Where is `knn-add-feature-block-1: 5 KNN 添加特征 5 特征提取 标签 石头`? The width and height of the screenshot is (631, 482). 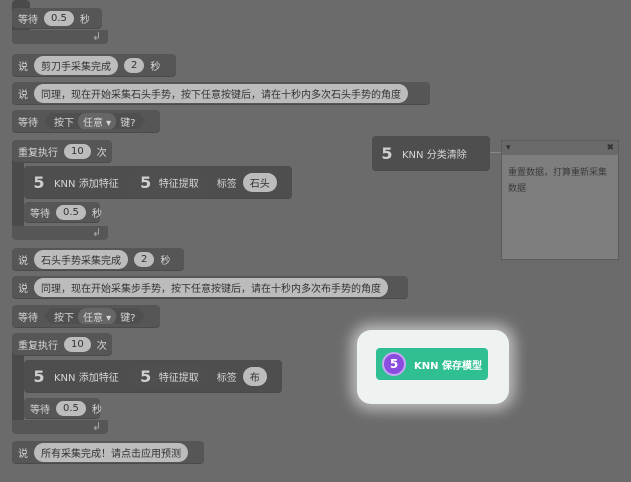
knn-add-feature-block-1: 5 KNN 添加特征 5 特征提取 标签 石头 is located at coordinates (158, 182).